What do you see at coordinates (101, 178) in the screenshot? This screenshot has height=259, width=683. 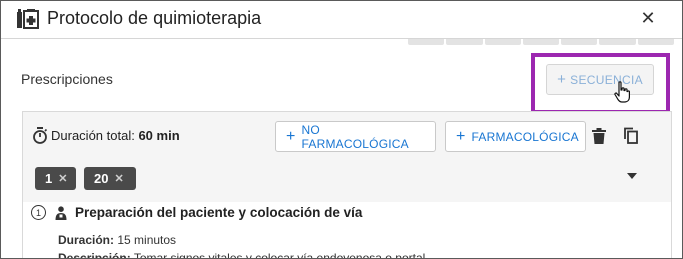 I see `filter-chip-label: 20` at bounding box center [101, 178].